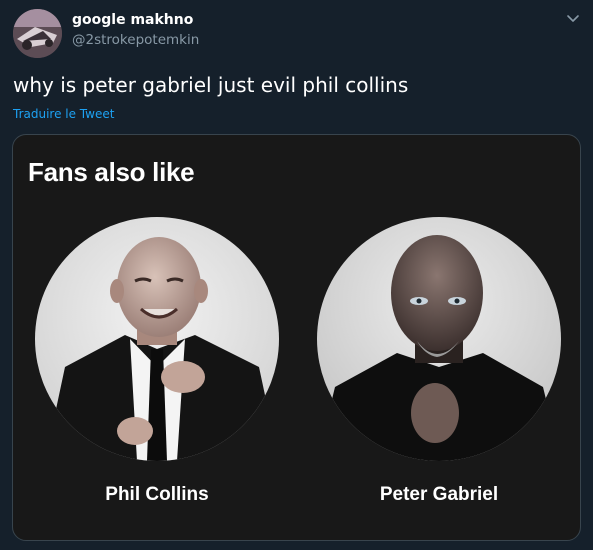 The width and height of the screenshot is (593, 550). I want to click on artist-name: Peter Gabriel, so click(439, 494).